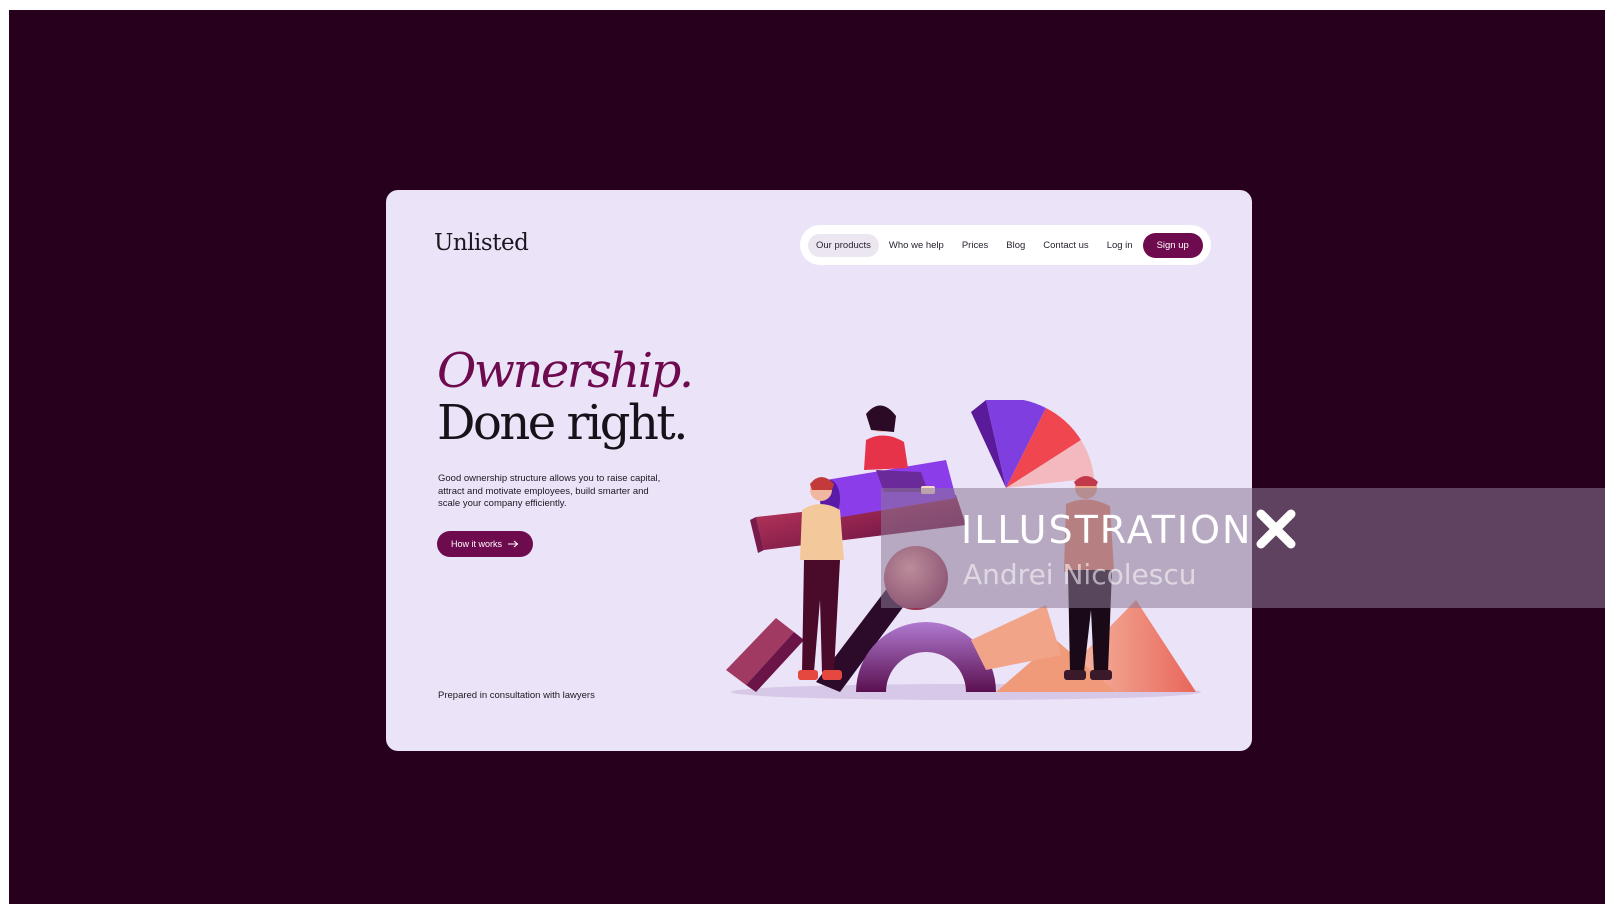 The width and height of the screenshot is (1605, 904). What do you see at coordinates (1015, 245) in the screenshot?
I see `nav-blog: Blog` at bounding box center [1015, 245].